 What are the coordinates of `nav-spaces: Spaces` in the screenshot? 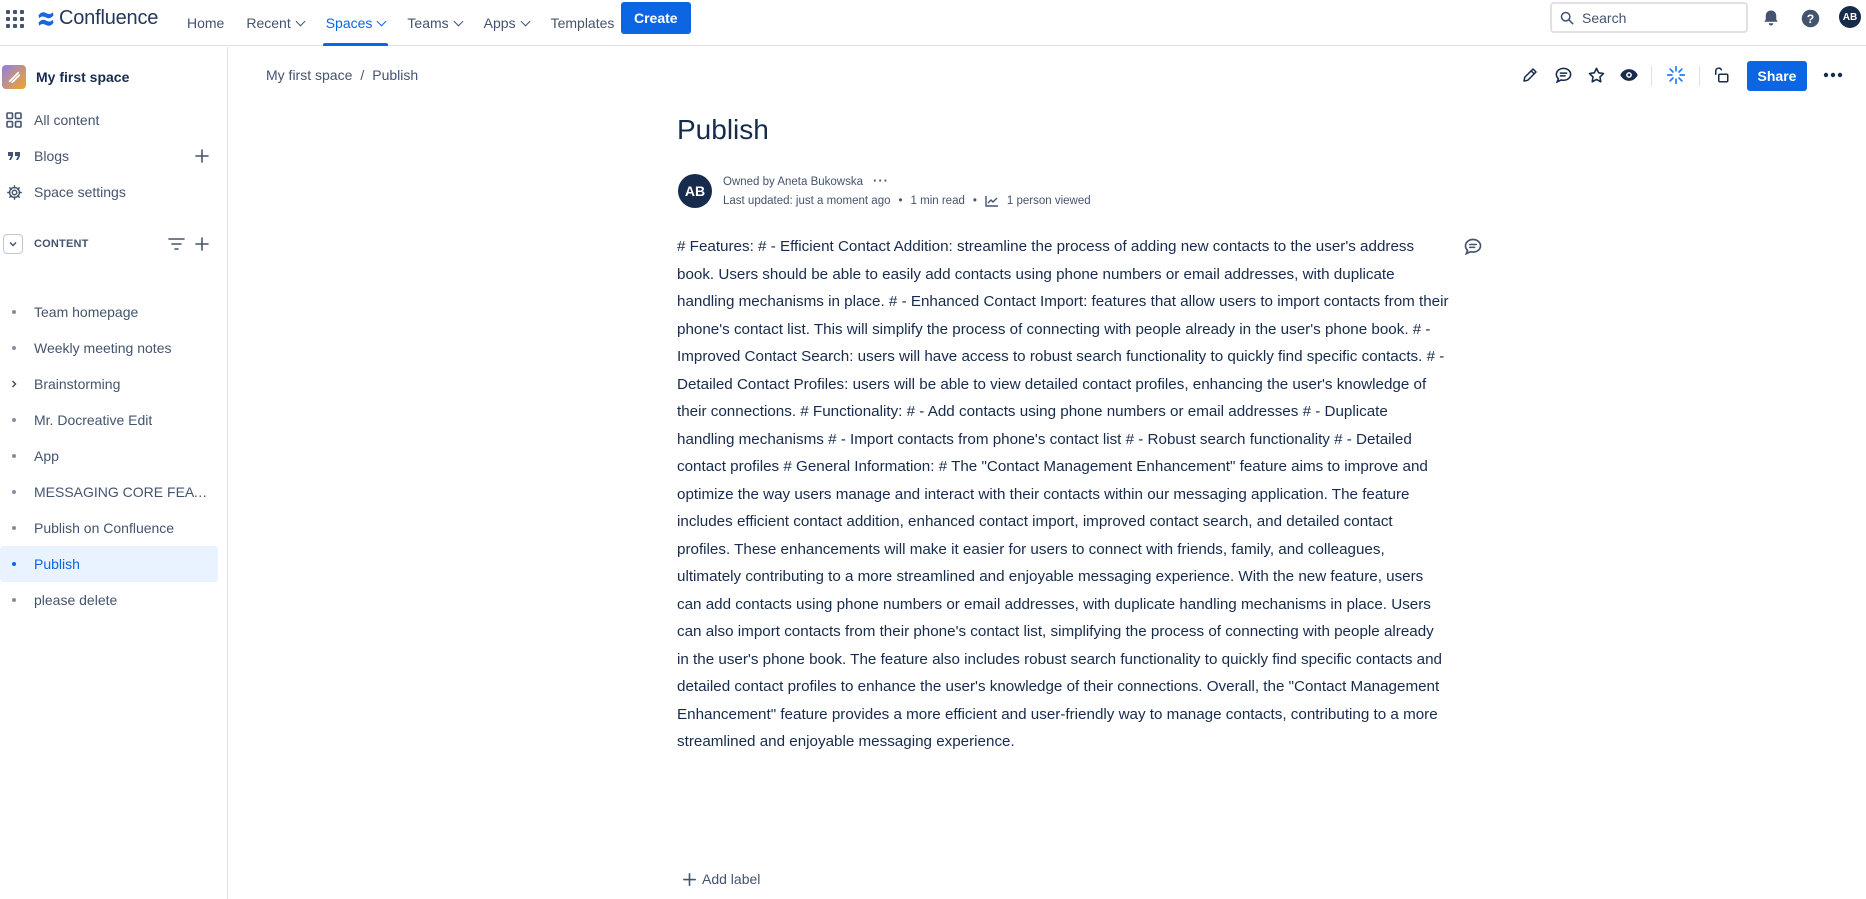 It's located at (356, 23).